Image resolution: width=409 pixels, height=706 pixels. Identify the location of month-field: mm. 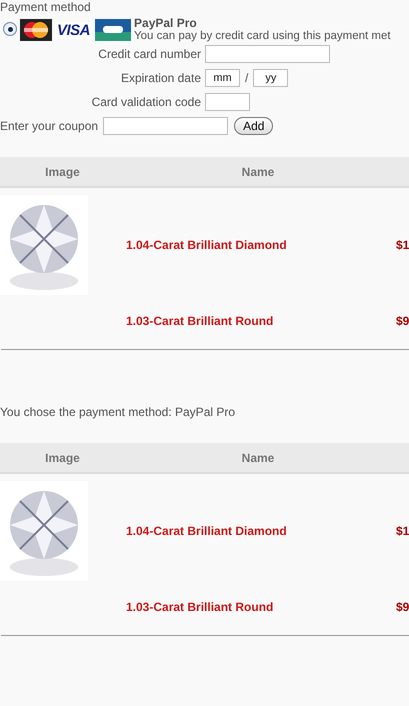
(222, 78).